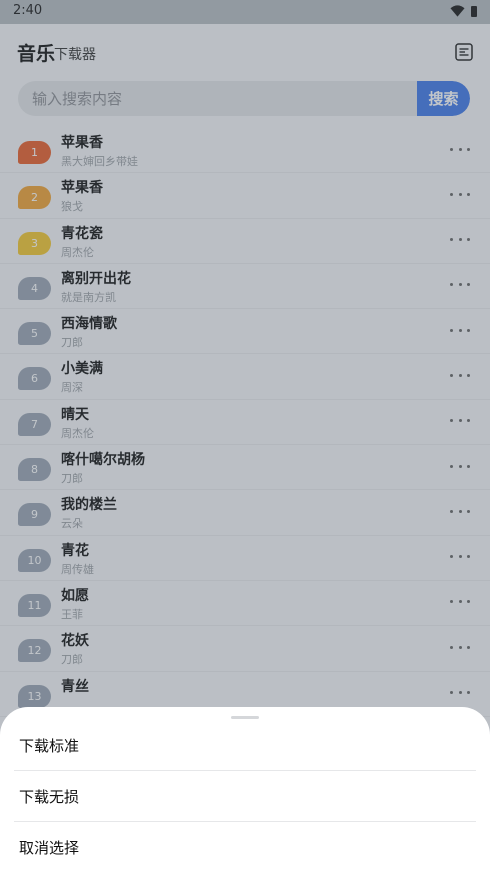 This screenshot has height=872, width=490. What do you see at coordinates (34, 424) in the screenshot?
I see `rank-badge: 7` at bounding box center [34, 424].